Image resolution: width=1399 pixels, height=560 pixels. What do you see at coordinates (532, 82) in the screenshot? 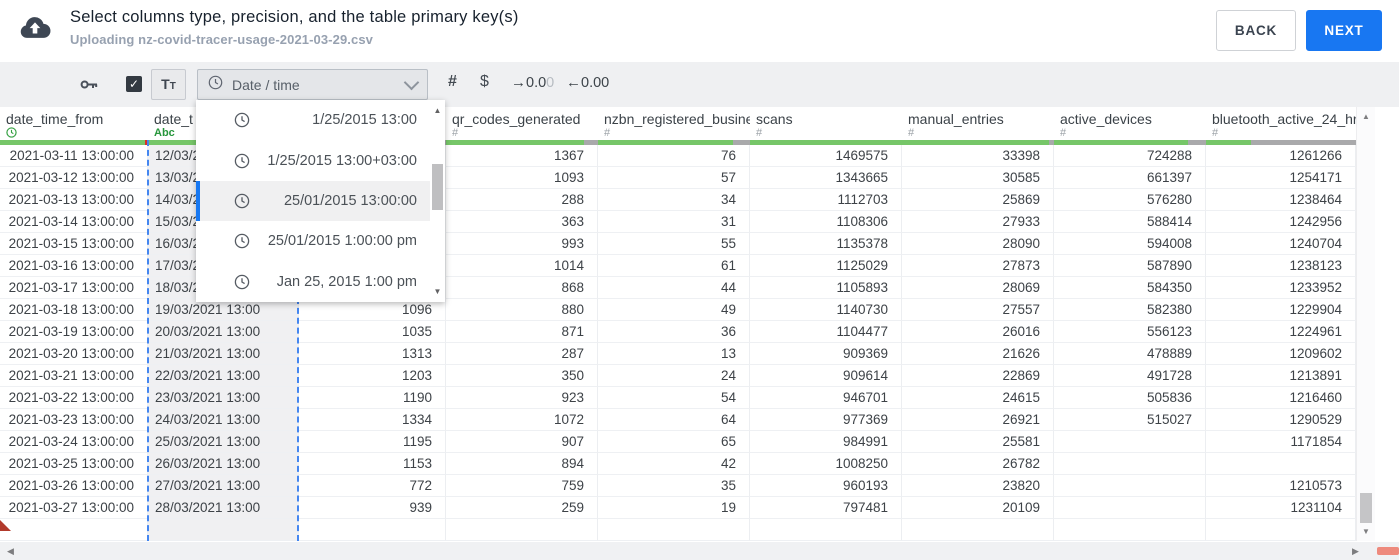
I see `decrease-precision-button: →0.00` at bounding box center [532, 82].